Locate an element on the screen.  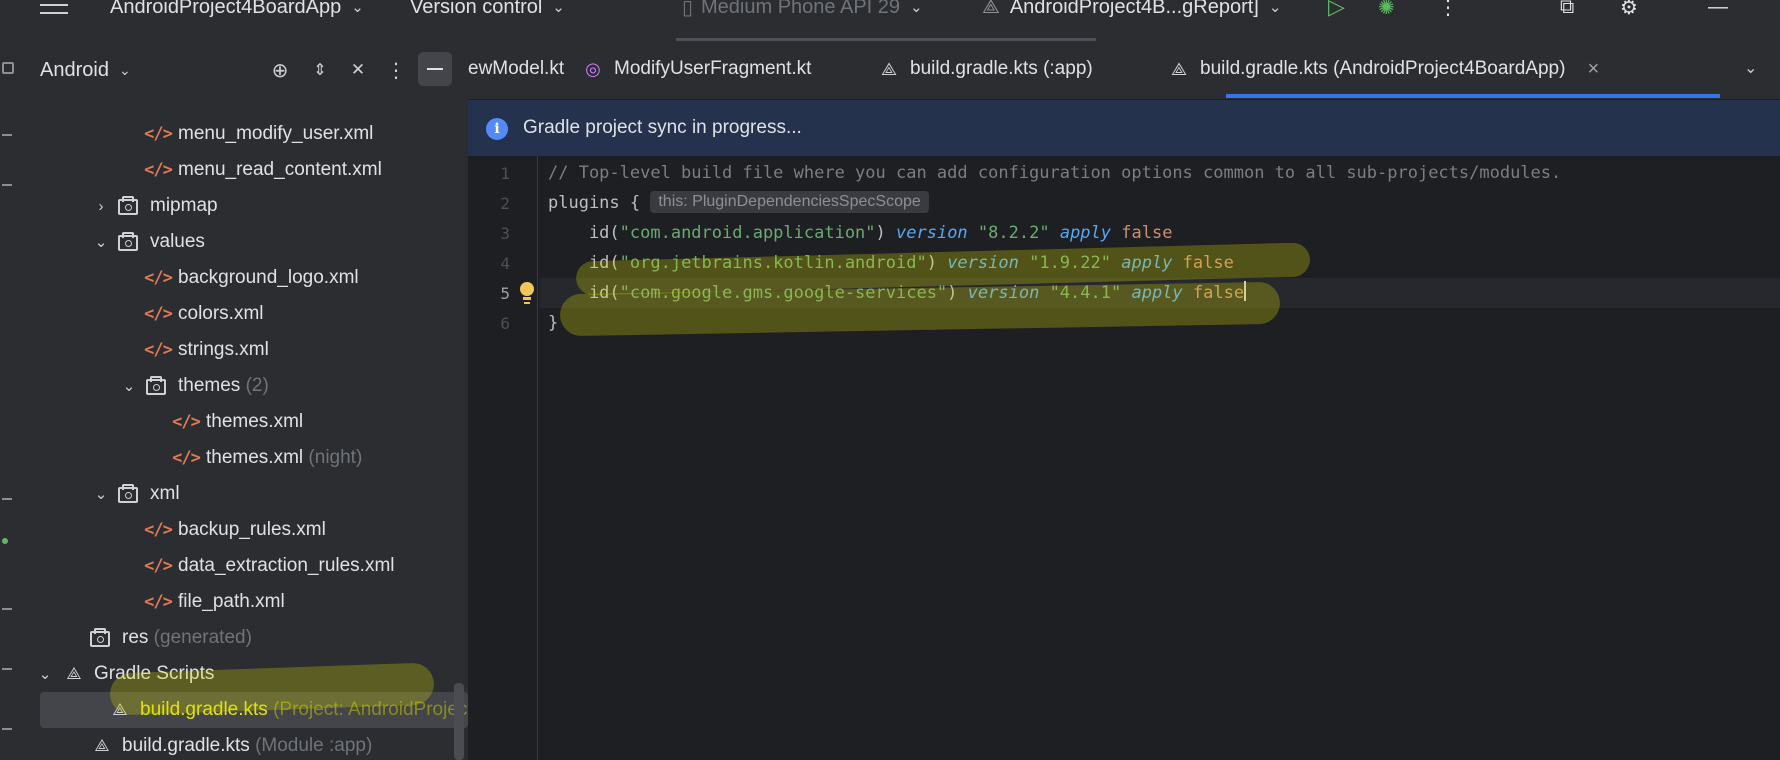
tree-item: ⟁ build.gradle.kts (Module :app) is located at coordinates (245, 744).